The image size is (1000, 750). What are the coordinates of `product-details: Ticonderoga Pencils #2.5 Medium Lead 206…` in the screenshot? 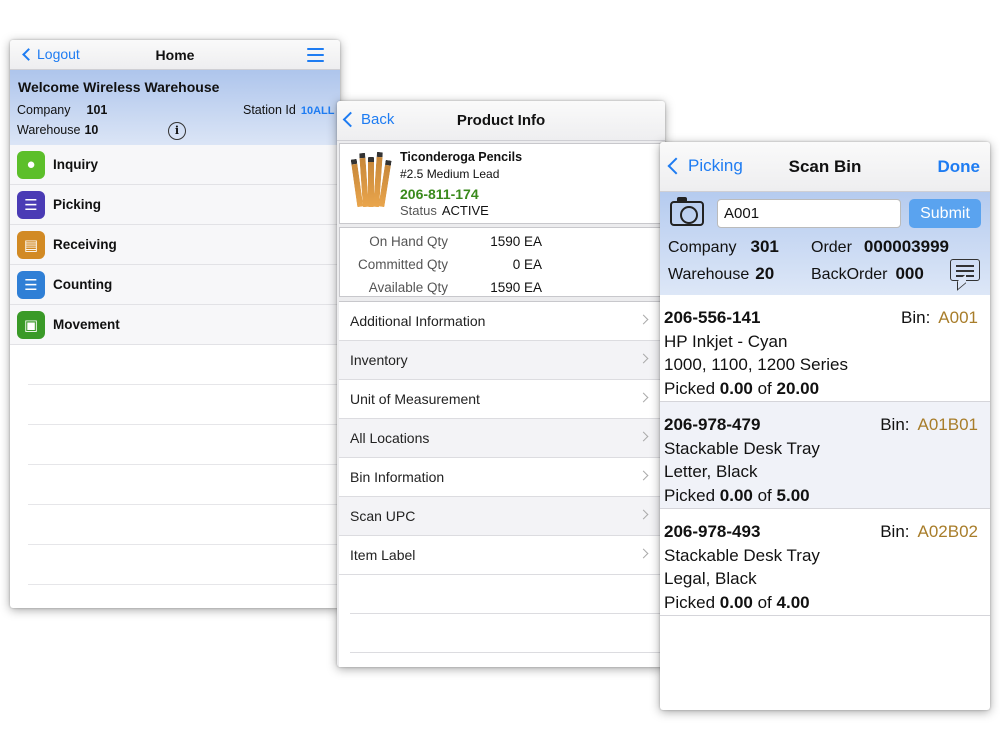 It's located at (461, 184).